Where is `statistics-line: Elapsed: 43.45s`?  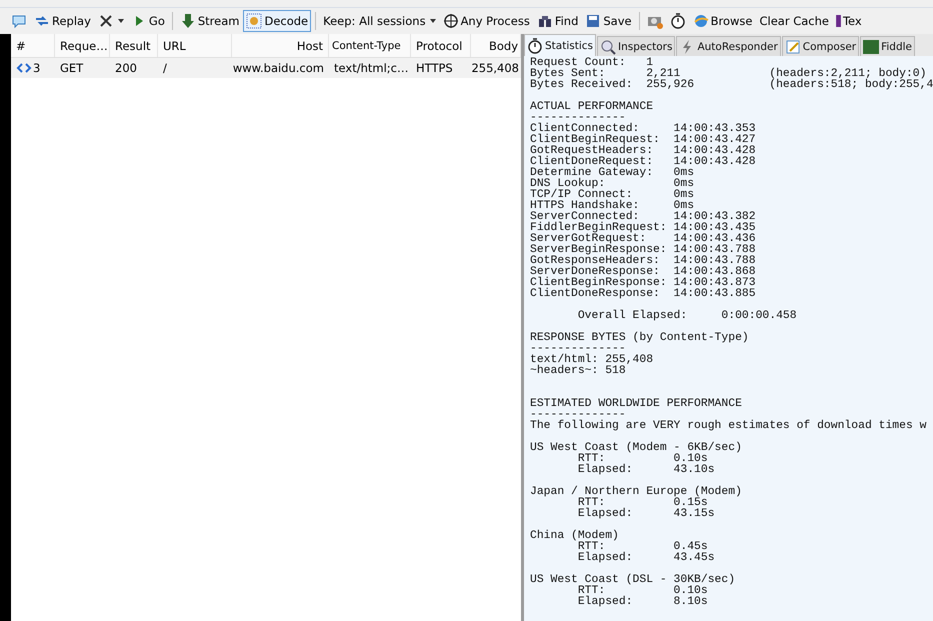
statistics-line: Elapsed: 43.45s is located at coordinates (646, 558).